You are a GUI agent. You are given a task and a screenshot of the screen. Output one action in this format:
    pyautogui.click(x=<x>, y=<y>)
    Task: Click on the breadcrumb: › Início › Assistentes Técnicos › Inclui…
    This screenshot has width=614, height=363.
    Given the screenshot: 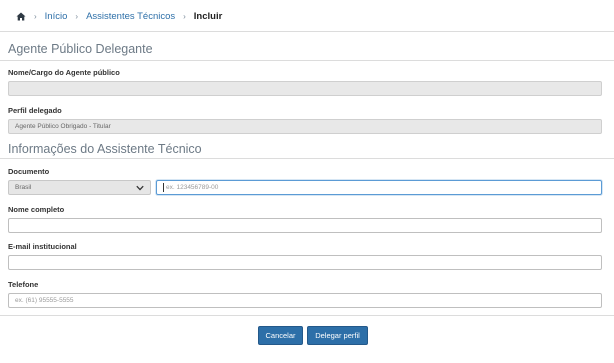 What is the action you would take?
    pyautogui.click(x=119, y=16)
    